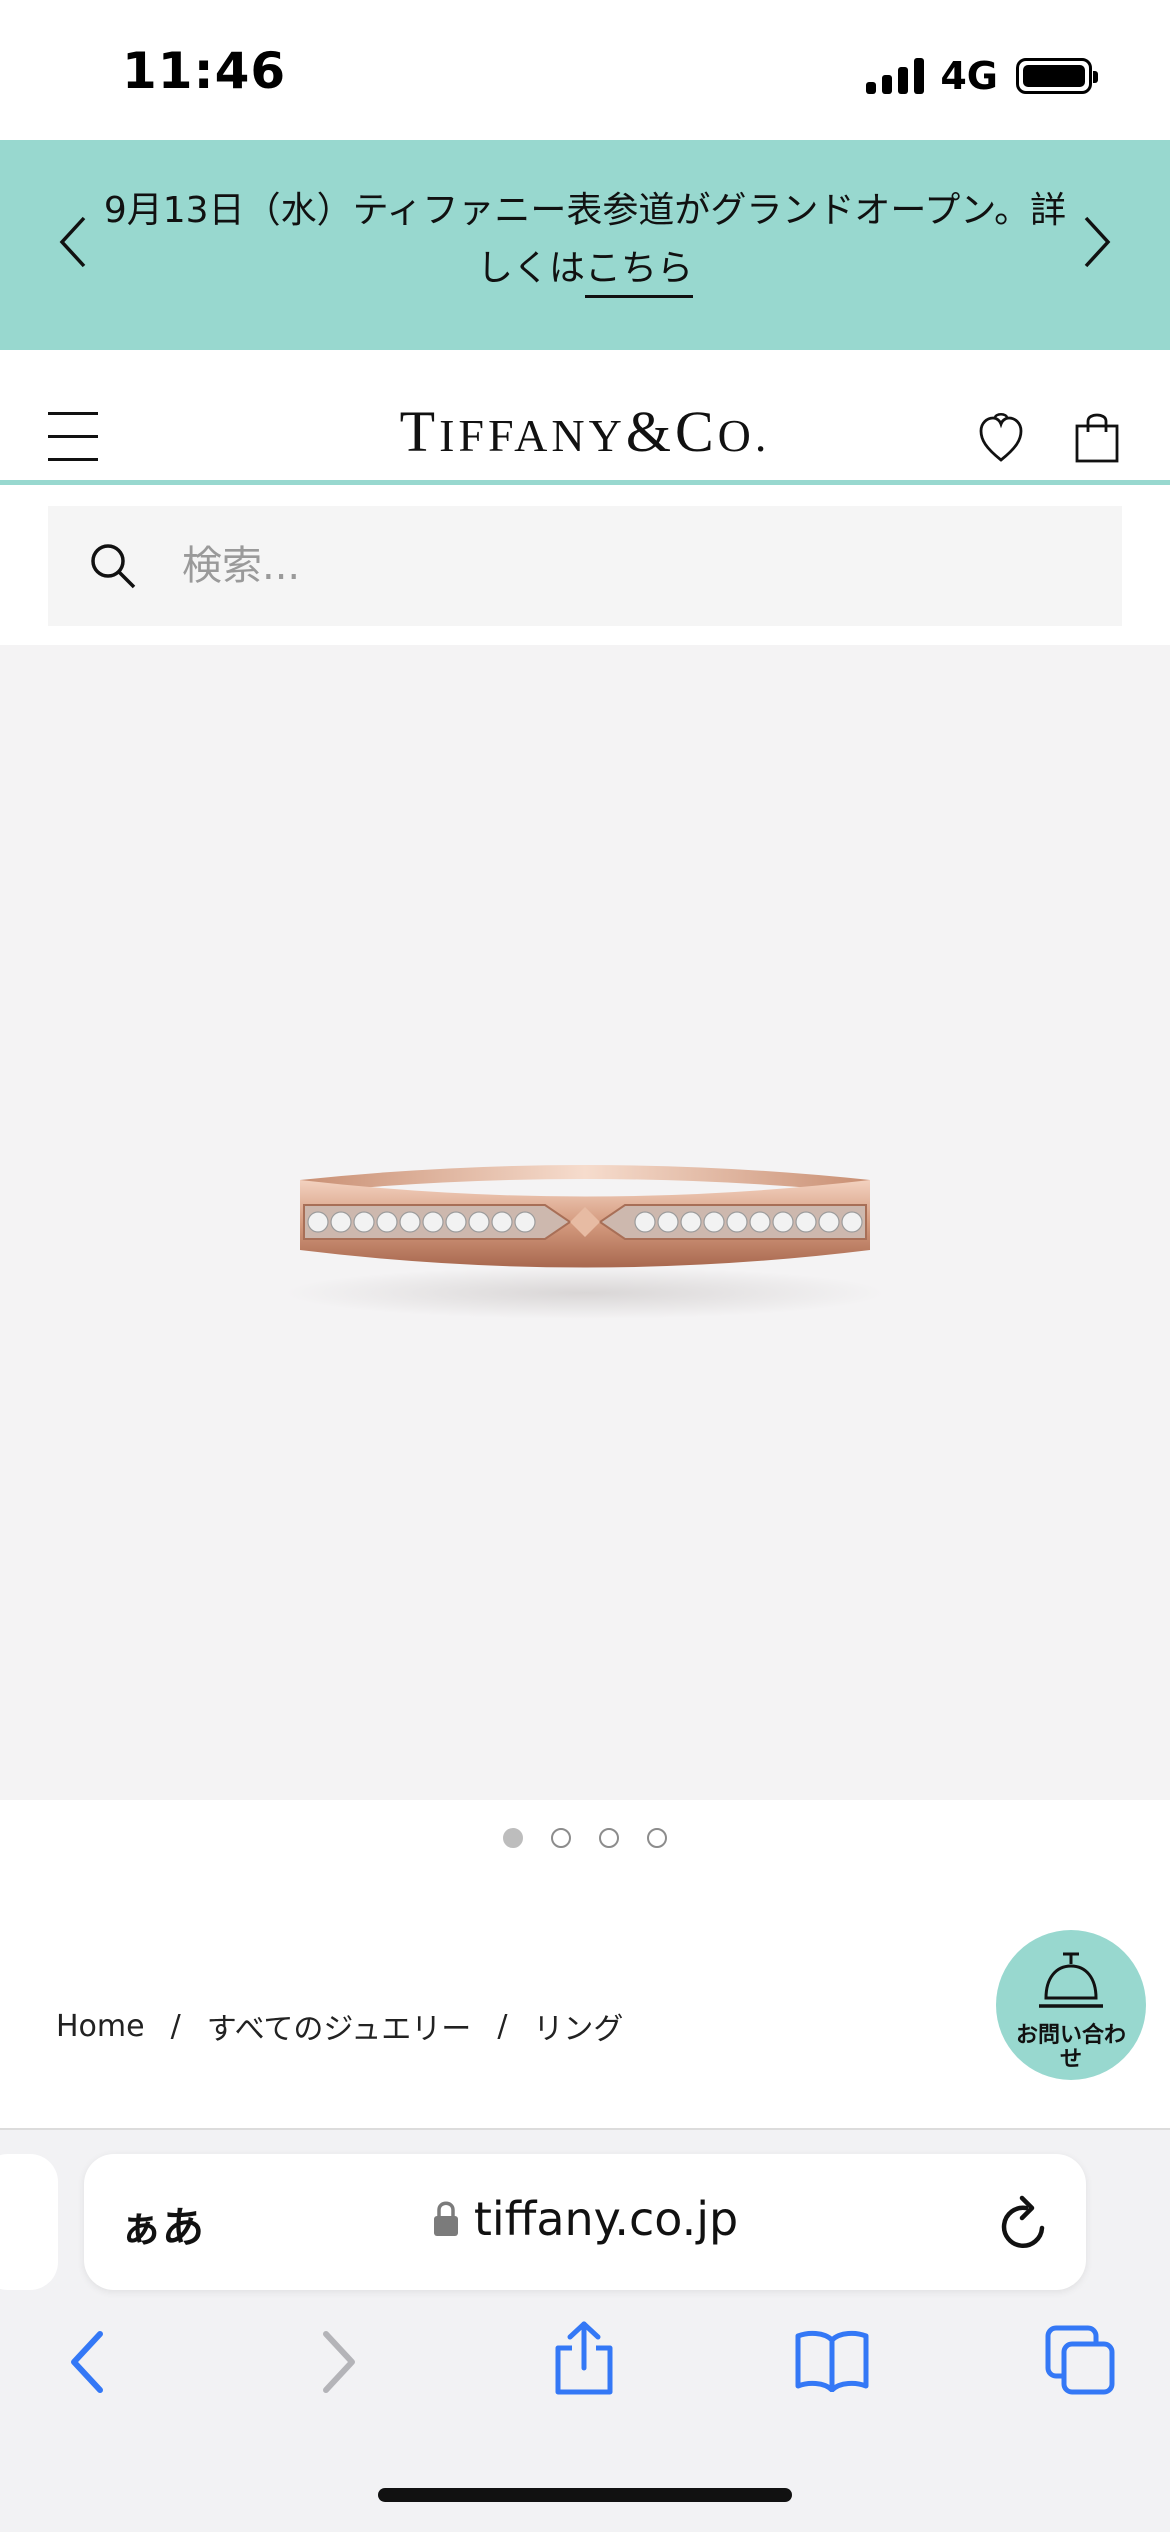 The width and height of the screenshot is (1170, 2532). What do you see at coordinates (696, 431) in the screenshot?
I see `logo-c: C` at bounding box center [696, 431].